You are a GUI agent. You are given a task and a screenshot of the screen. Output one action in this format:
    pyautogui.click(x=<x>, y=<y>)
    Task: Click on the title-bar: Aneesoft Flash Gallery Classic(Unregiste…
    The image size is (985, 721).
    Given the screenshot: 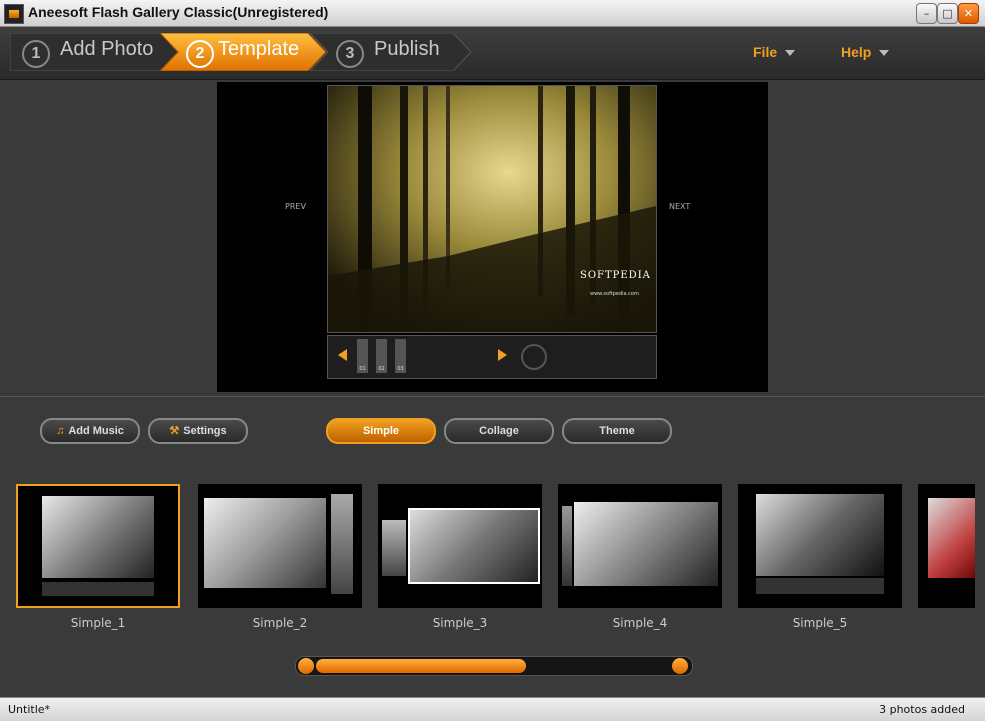 What is the action you would take?
    pyautogui.click(x=492, y=13)
    